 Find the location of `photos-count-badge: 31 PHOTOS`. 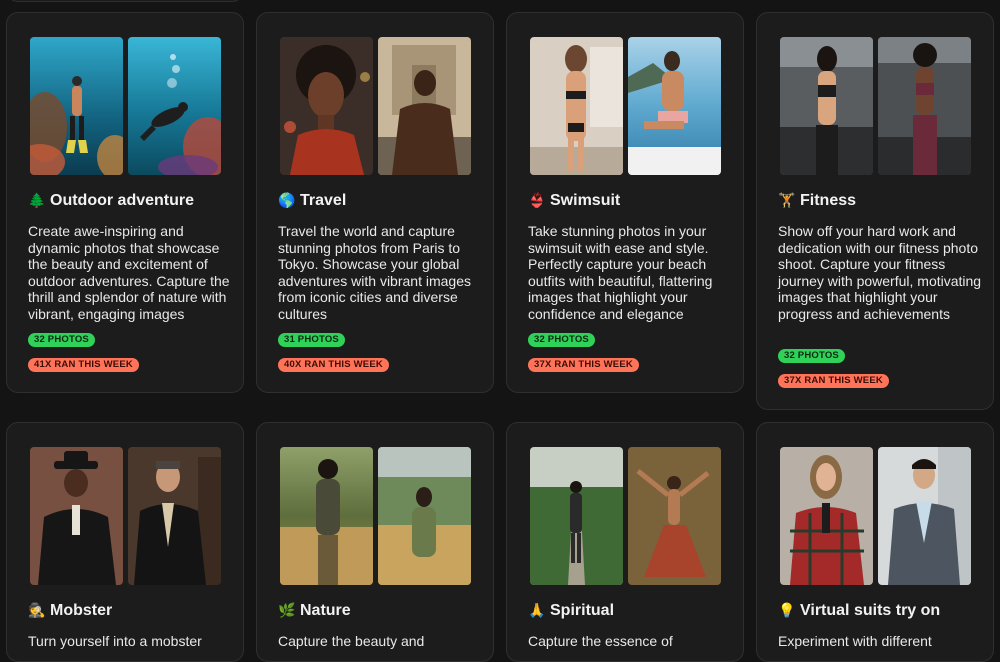

photos-count-badge: 31 PHOTOS is located at coordinates (311, 340).